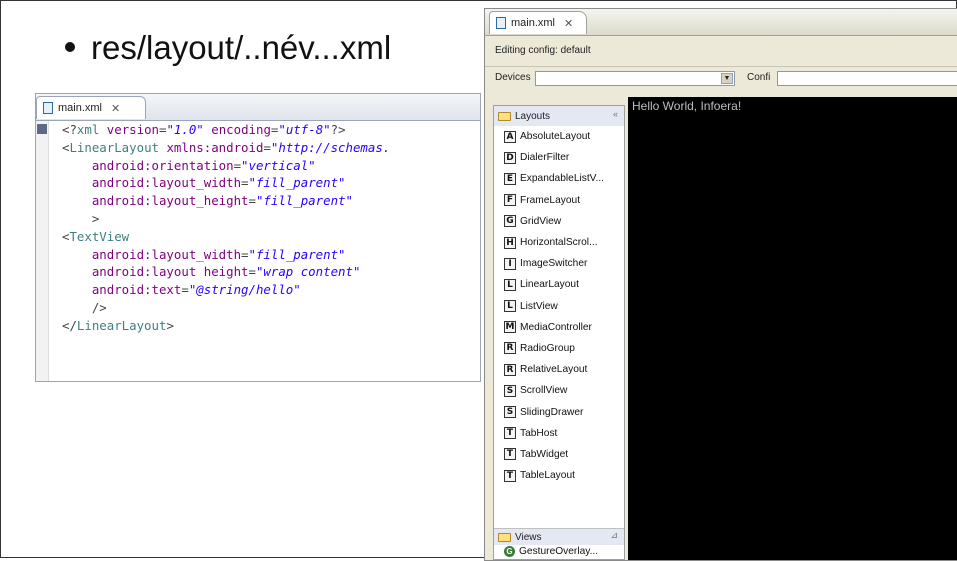  What do you see at coordinates (635, 78) in the screenshot?
I see `devices-select: ▼` at bounding box center [635, 78].